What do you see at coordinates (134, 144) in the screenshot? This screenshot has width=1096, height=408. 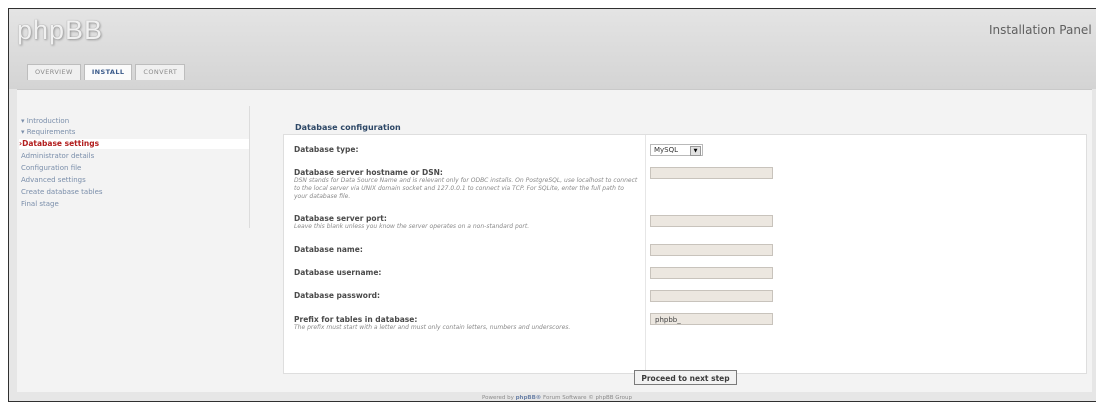 I see `sidebar-item-database-settings: ›Database settings` at bounding box center [134, 144].